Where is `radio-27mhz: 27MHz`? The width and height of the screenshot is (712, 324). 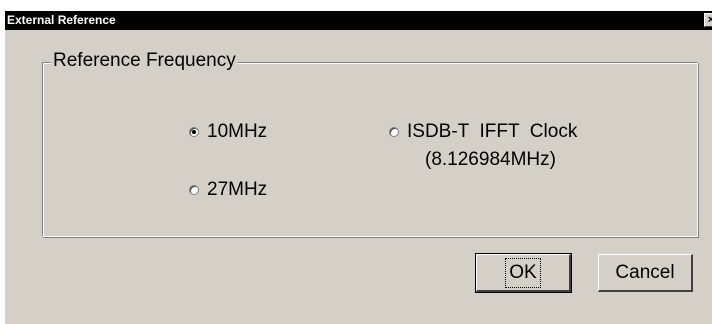
radio-27mhz: 27MHz is located at coordinates (228, 190).